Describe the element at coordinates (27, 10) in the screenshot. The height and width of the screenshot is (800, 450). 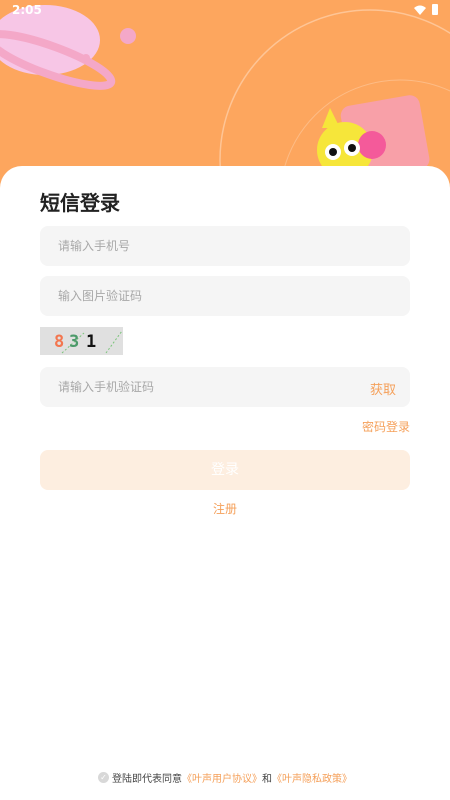
I see `status-time: 2:05` at that location.